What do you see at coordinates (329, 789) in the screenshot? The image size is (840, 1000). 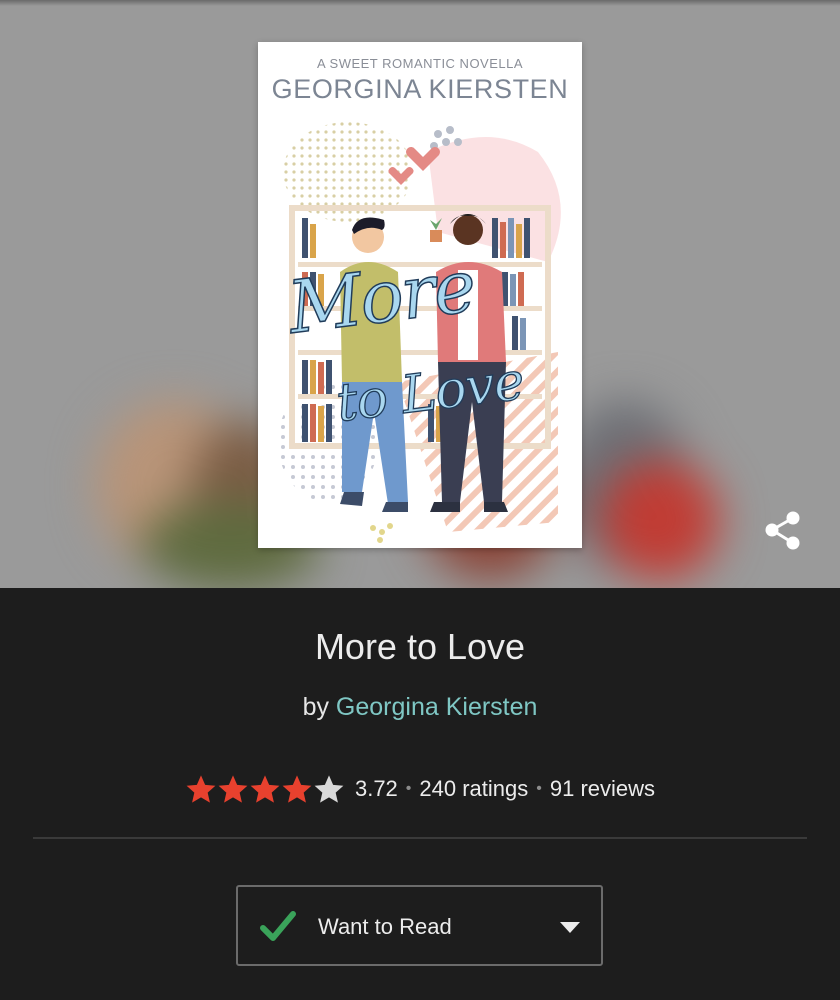 I see `star-empty-icon` at bounding box center [329, 789].